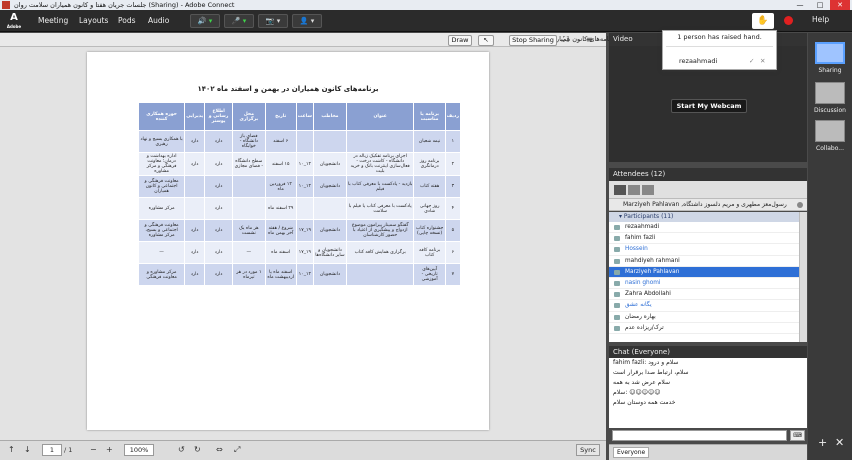 The height and width of the screenshot is (460, 852). I want to click on maximize-button: □, so click(820, 5).